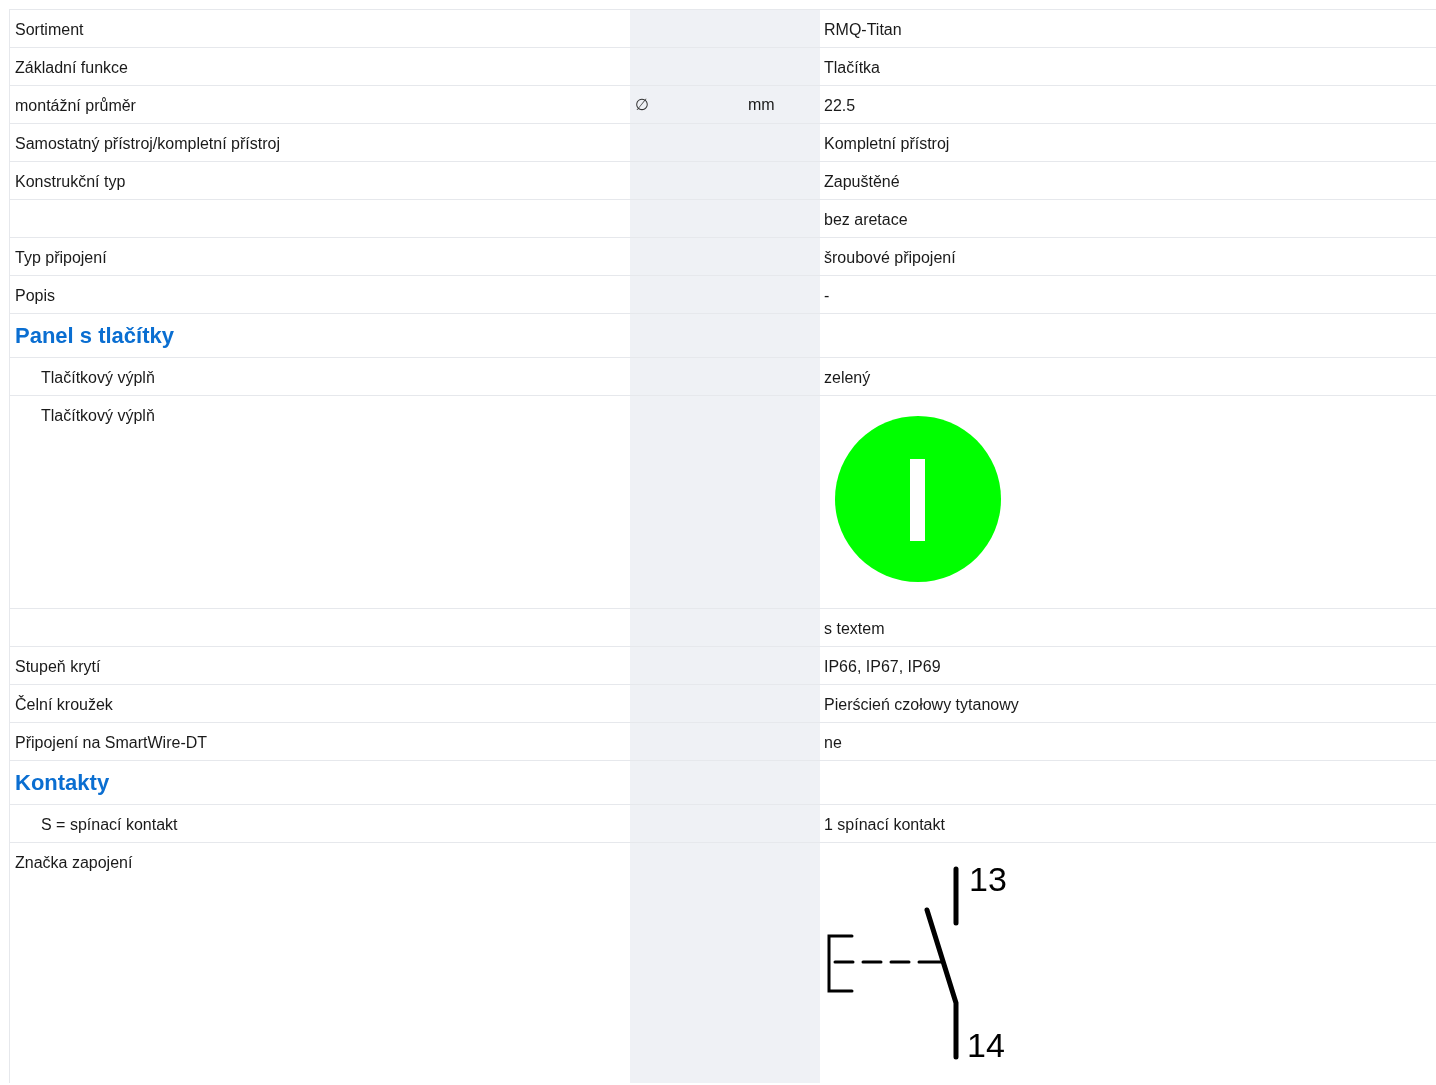 The height and width of the screenshot is (1085, 1436). I want to click on spec-label: montážní průměr, so click(75, 105).